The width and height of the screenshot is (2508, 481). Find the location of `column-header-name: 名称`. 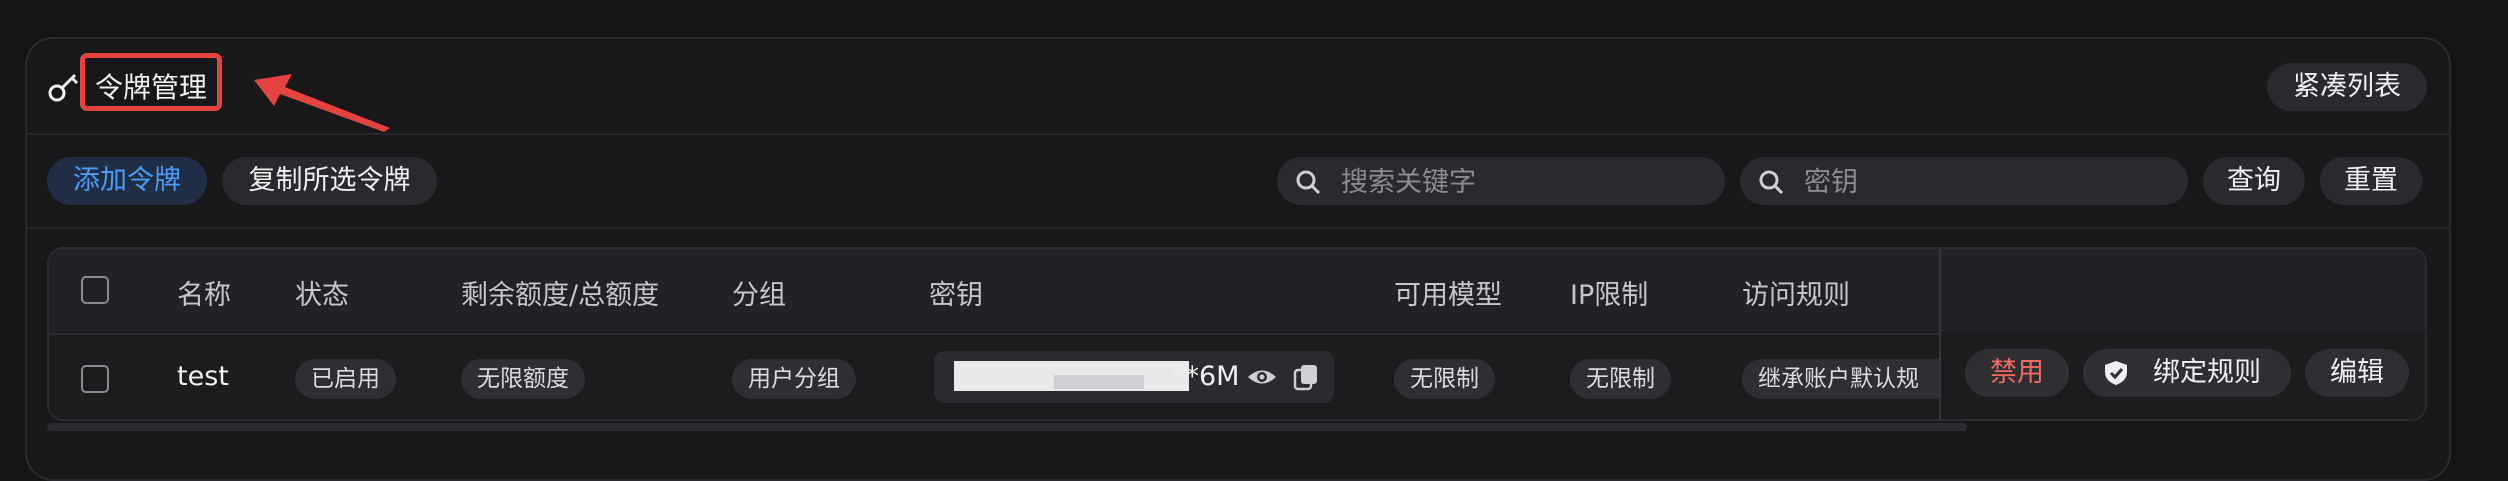

column-header-name: 名称 is located at coordinates (204, 295).